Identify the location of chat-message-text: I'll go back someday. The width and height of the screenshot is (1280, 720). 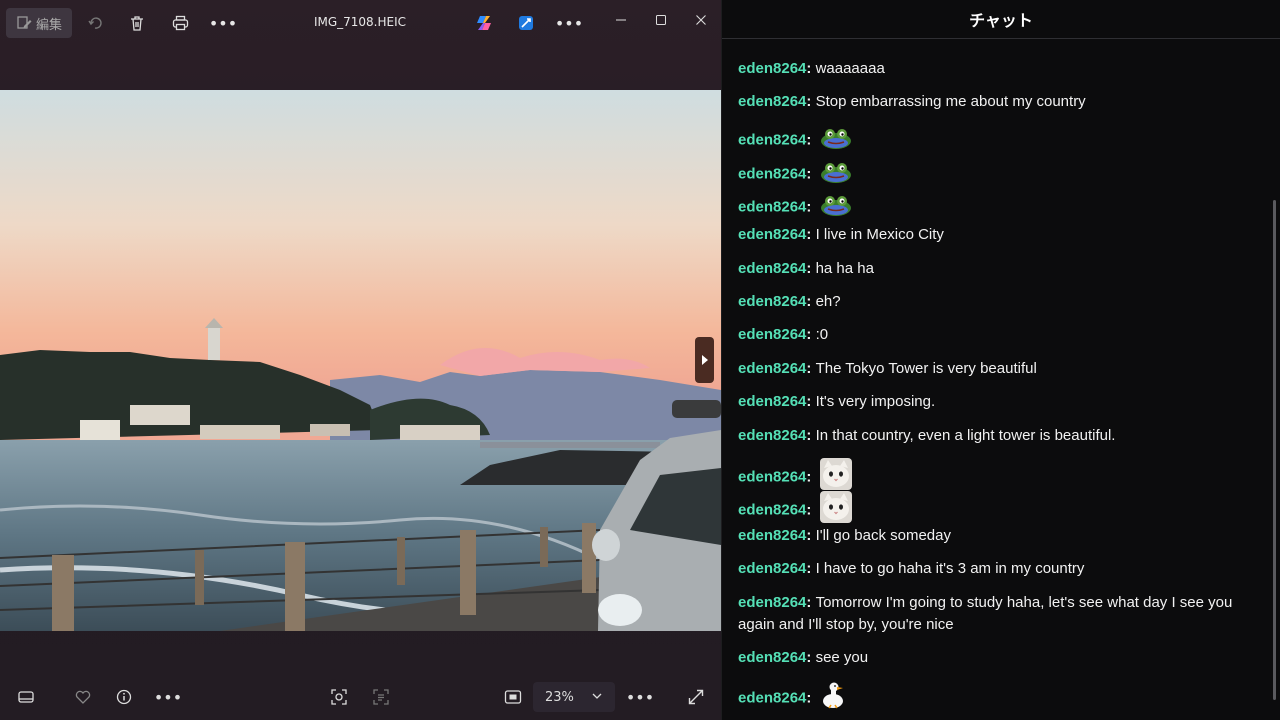
(883, 535).